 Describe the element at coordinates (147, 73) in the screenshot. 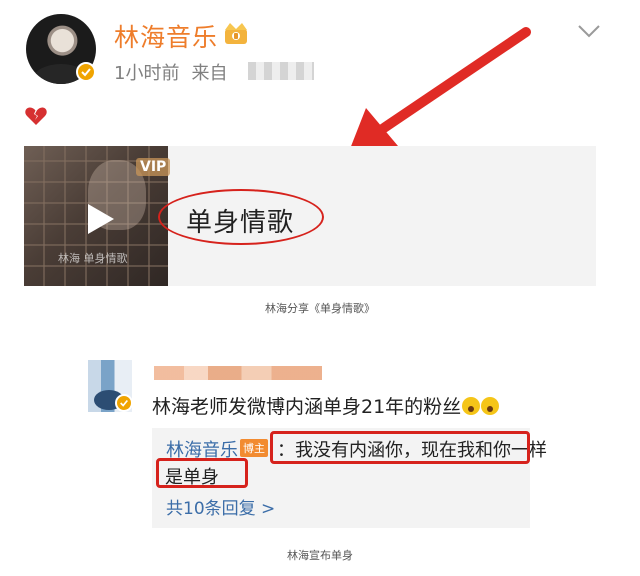

I see `post-time: 1小时前` at that location.